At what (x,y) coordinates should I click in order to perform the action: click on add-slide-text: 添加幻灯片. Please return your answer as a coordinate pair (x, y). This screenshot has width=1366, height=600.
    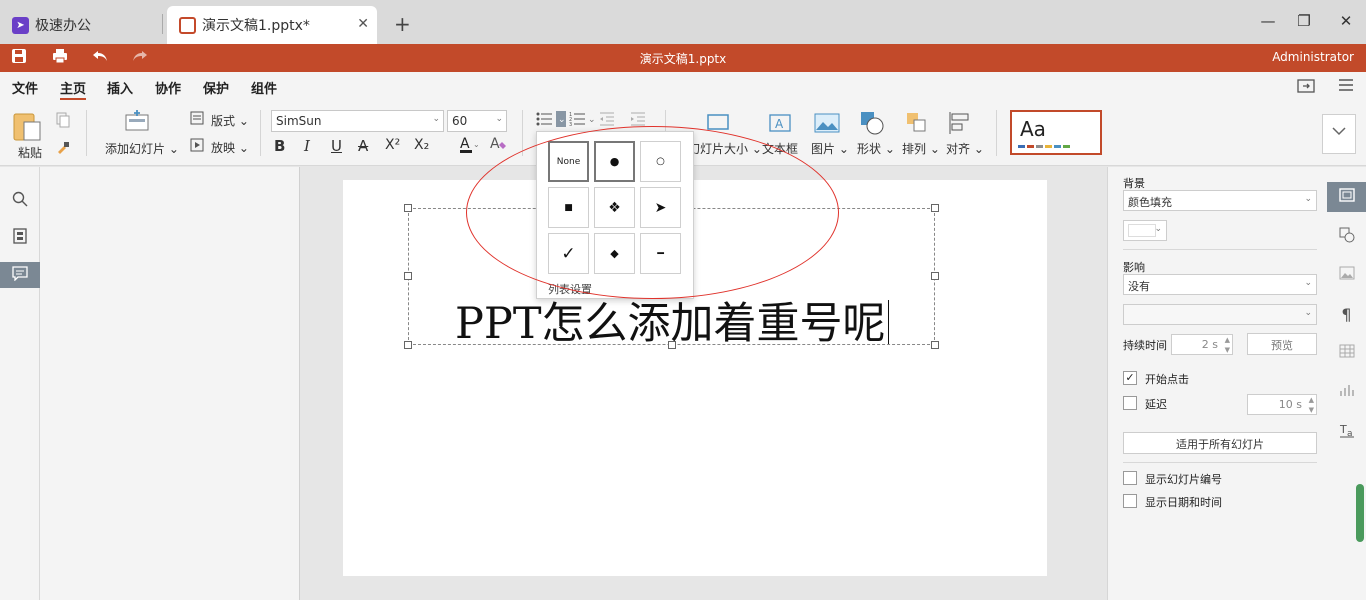
    Looking at the image, I should click on (135, 149).